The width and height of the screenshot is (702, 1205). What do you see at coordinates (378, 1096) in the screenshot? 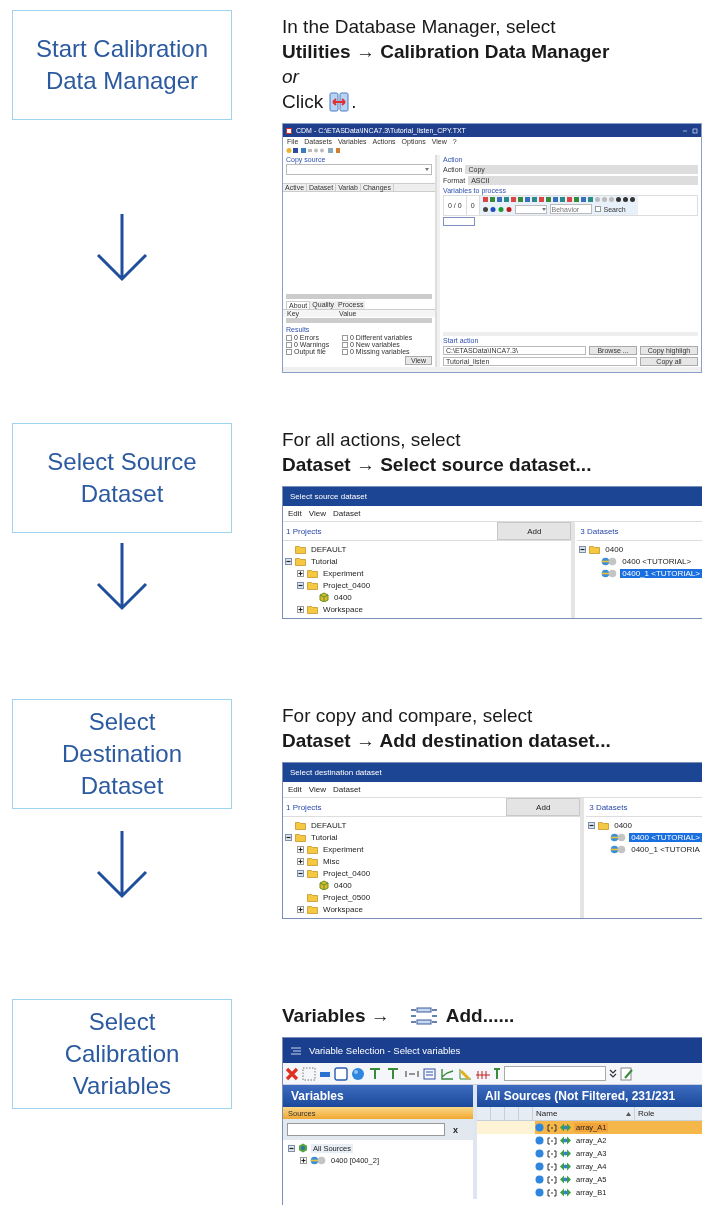
I see `panel-title: Variables` at bounding box center [378, 1096].